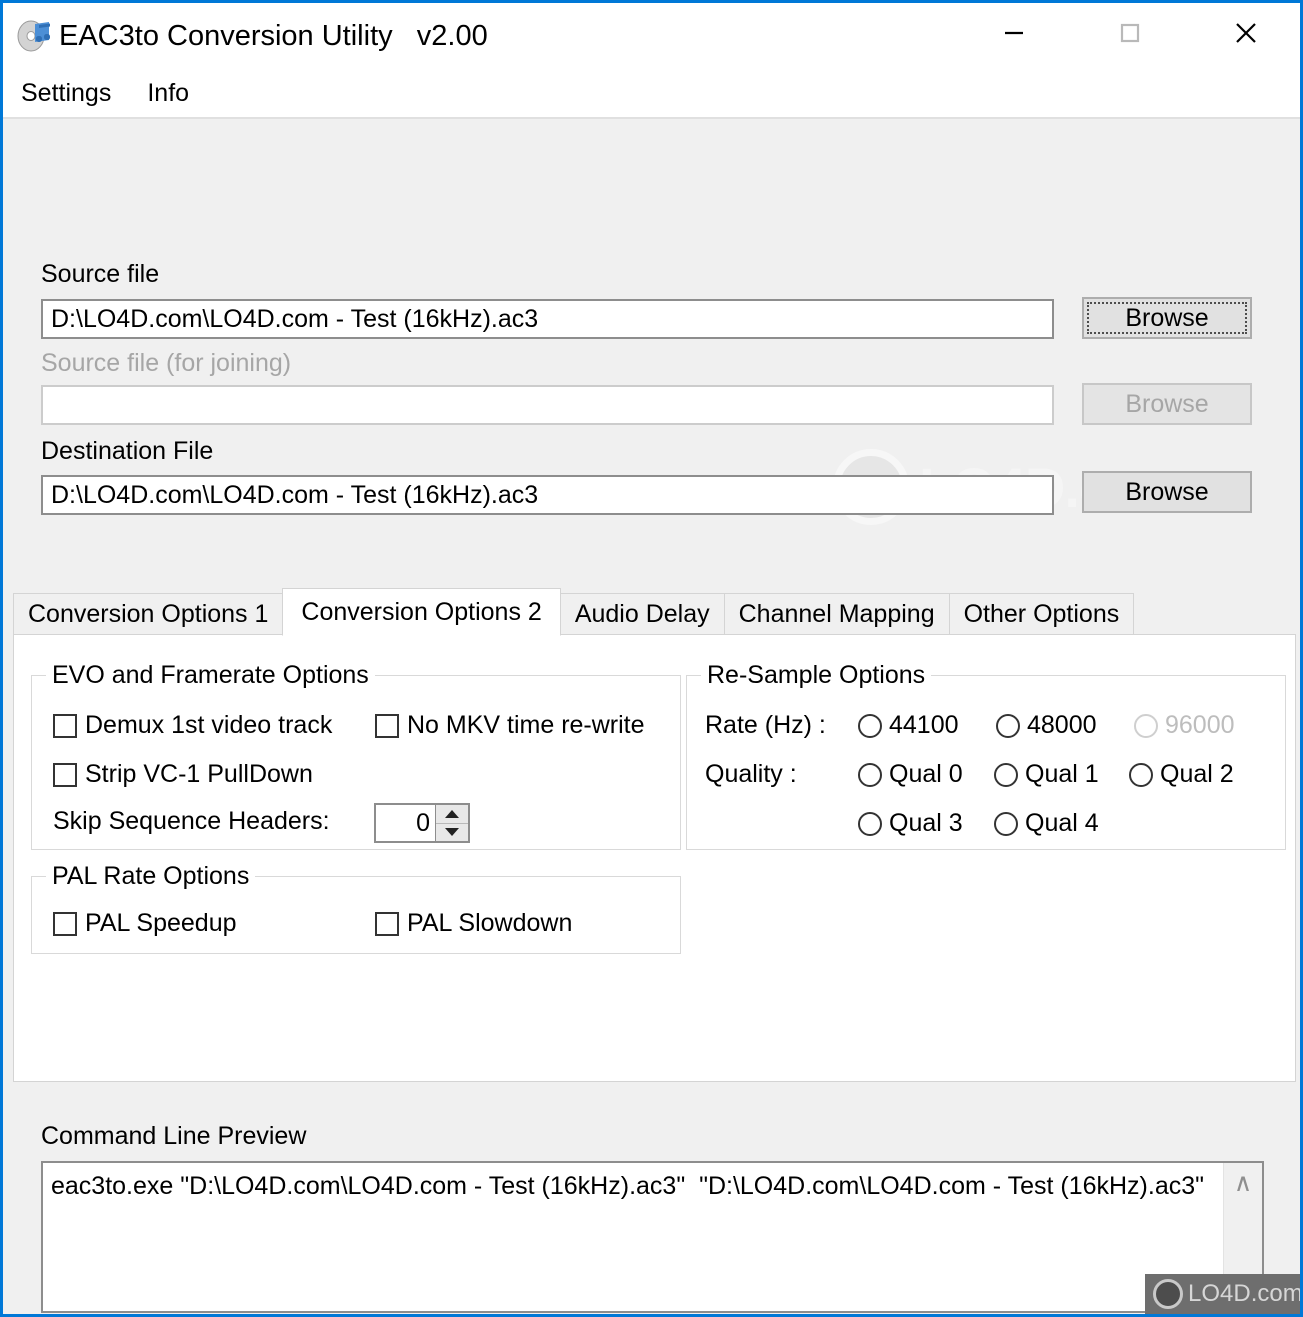  I want to click on checkbox-label: Strip VC-1 PullDown, so click(199, 774).